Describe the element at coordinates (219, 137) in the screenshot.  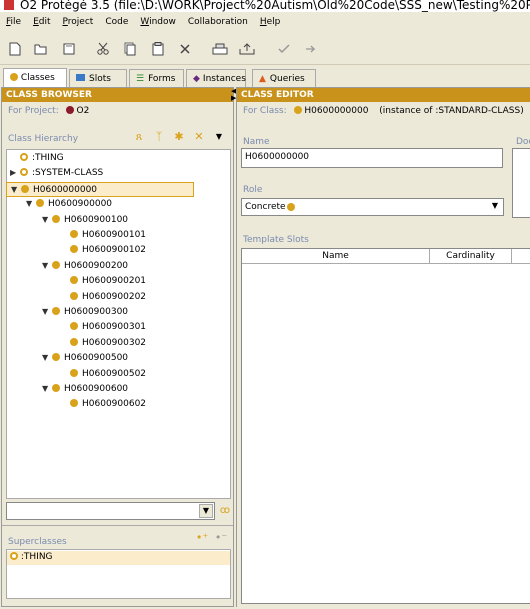
I see `hierarchy-menu-icon: ▼` at that location.